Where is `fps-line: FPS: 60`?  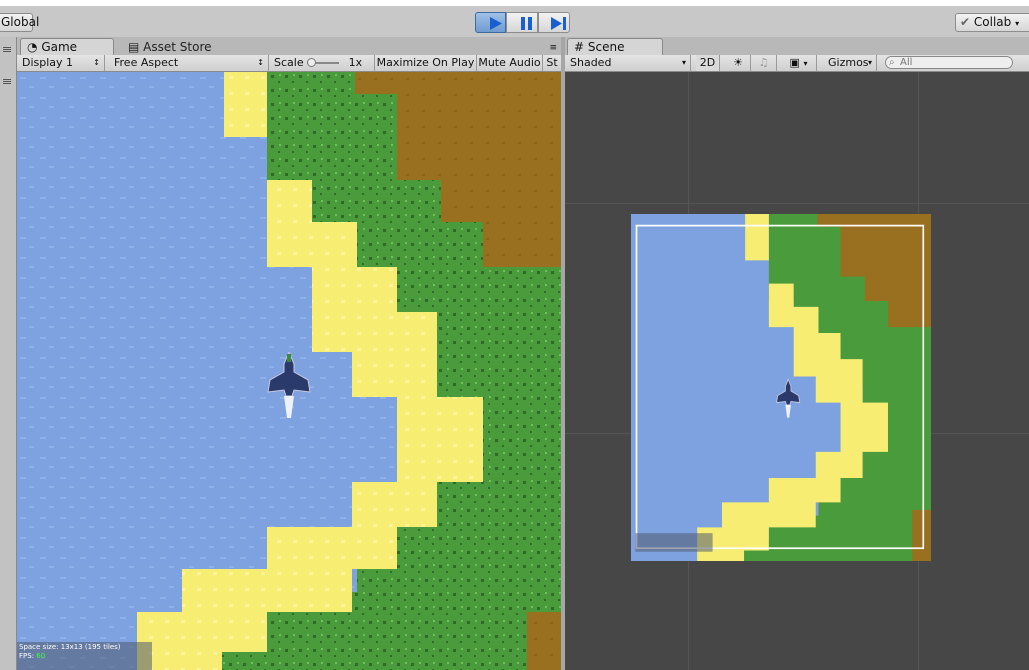
fps-line: FPS: 60 is located at coordinates (84, 656).